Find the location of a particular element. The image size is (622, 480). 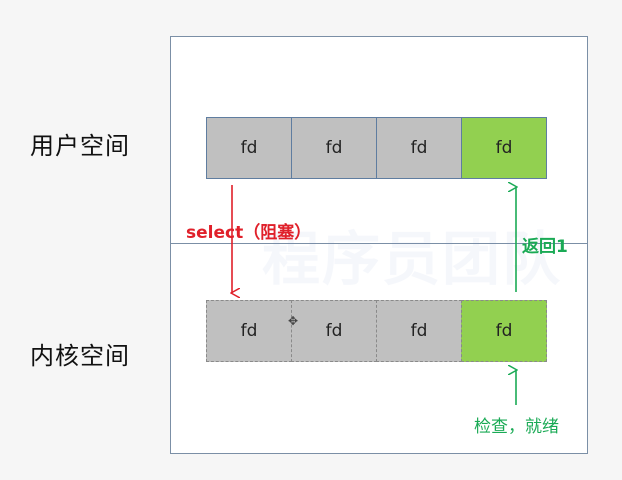

move-cursor-icon: ✥ is located at coordinates (293, 321).